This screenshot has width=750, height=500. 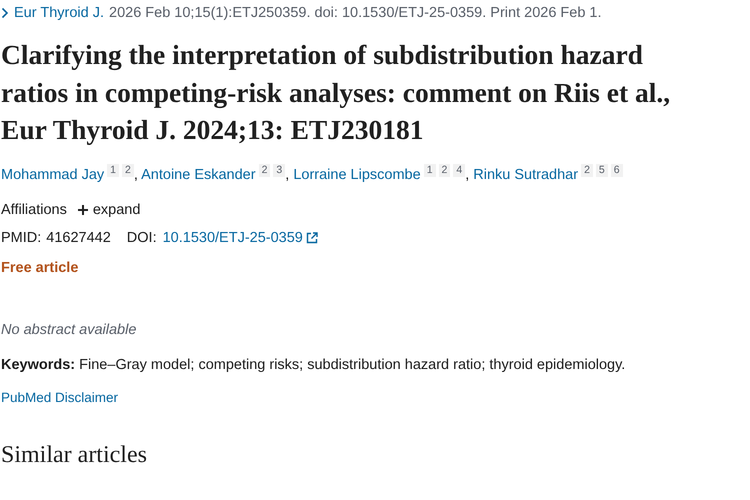 What do you see at coordinates (141, 238) in the screenshot?
I see `doi-label: DOI:` at bounding box center [141, 238].